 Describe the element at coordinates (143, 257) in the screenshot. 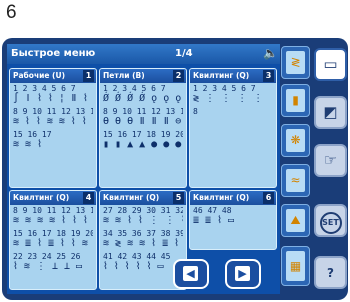

I see `stitch-row: 41 42 43 44 45` at that location.